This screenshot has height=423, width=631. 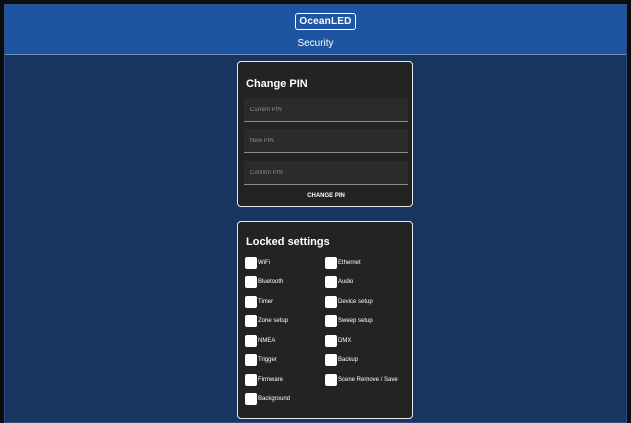 I want to click on current-pin-input, so click(x=326, y=110).